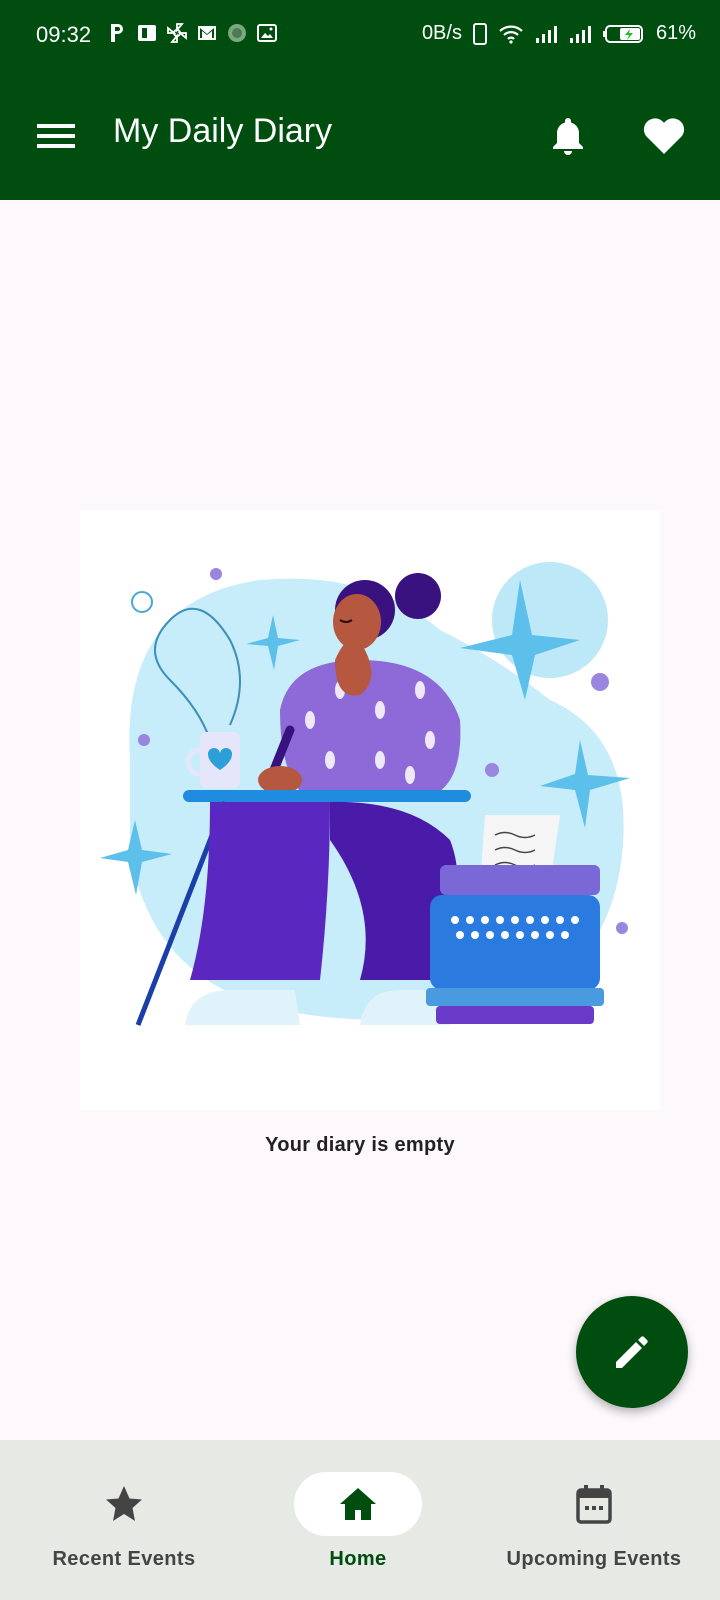  Describe the element at coordinates (124, 1559) in the screenshot. I see `nav-label: Recent Events` at that location.